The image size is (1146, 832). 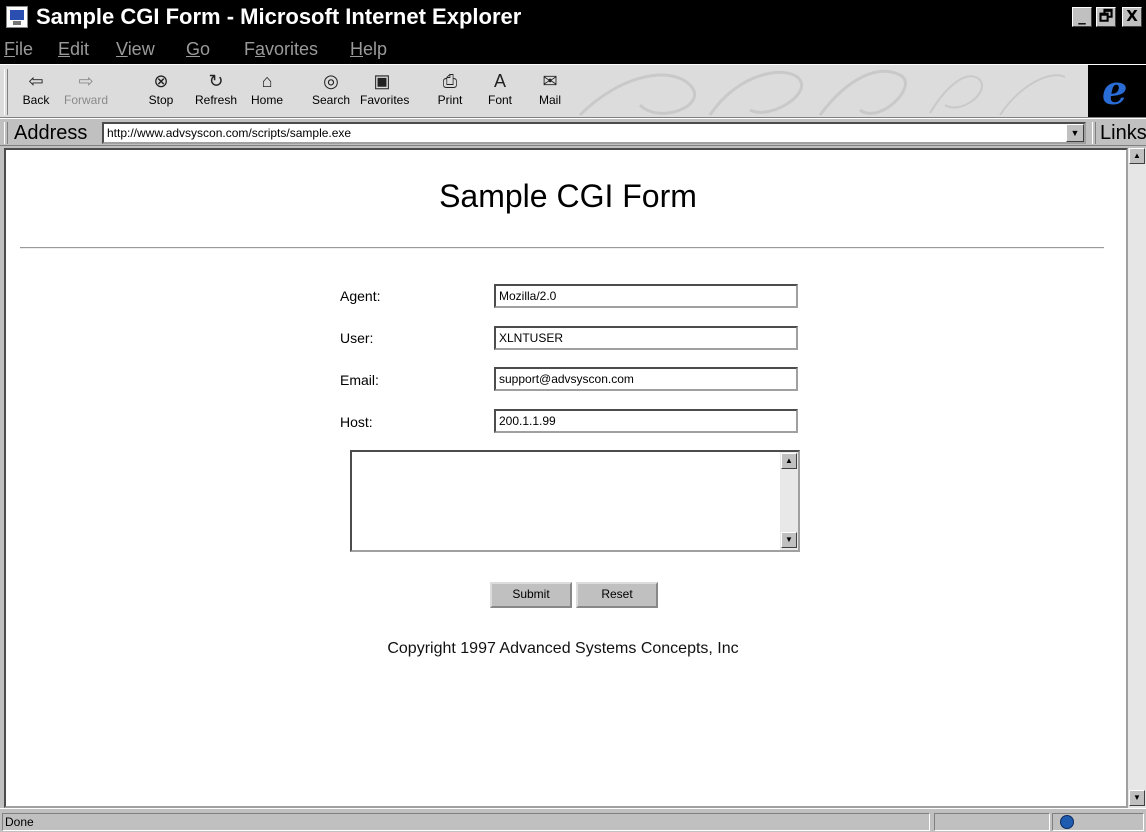 What do you see at coordinates (1137, 478) in the screenshot?
I see `page-scrollbar: ▲ ▼` at bounding box center [1137, 478].